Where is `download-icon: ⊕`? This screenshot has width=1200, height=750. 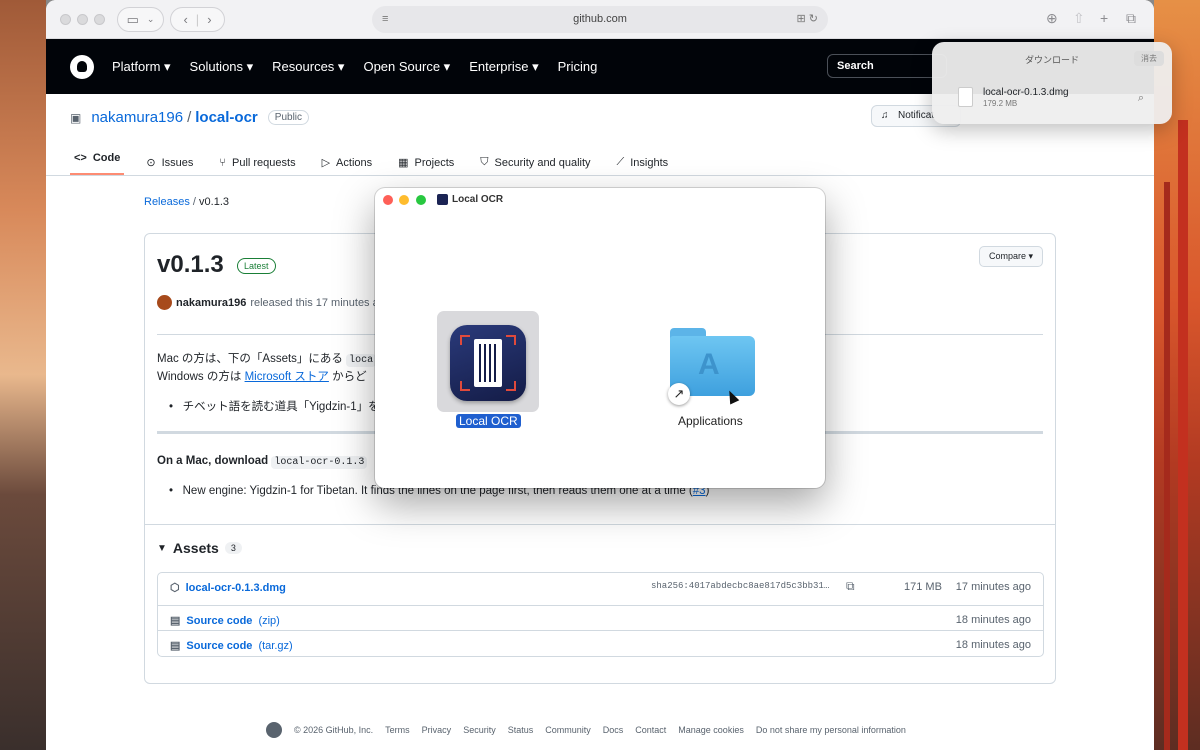
download-icon: ⊕ is located at coordinates (1052, 18).